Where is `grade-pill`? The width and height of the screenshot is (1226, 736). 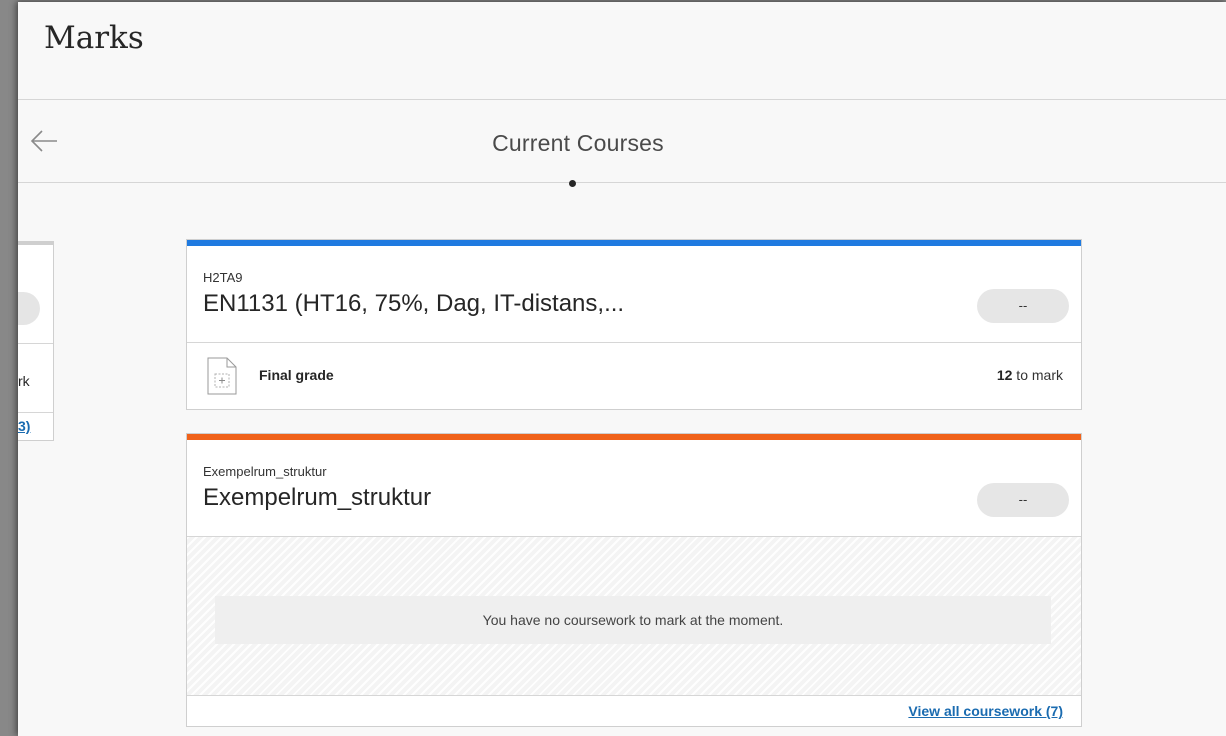
grade-pill is located at coordinates (29, 308).